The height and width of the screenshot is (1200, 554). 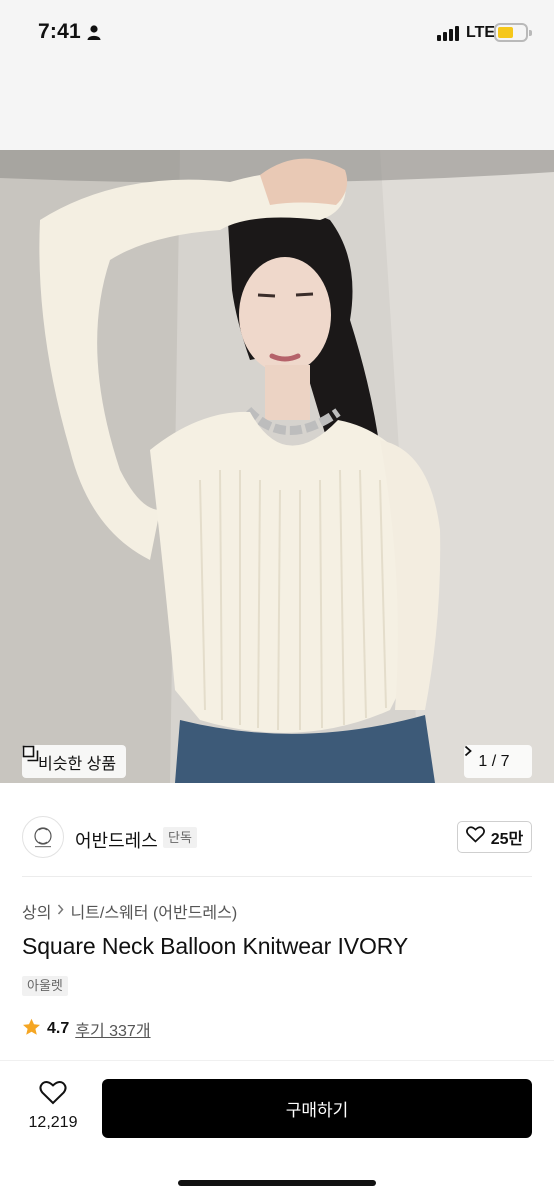 What do you see at coordinates (317, 1108) in the screenshot?
I see `buy-button: 구매하기` at bounding box center [317, 1108].